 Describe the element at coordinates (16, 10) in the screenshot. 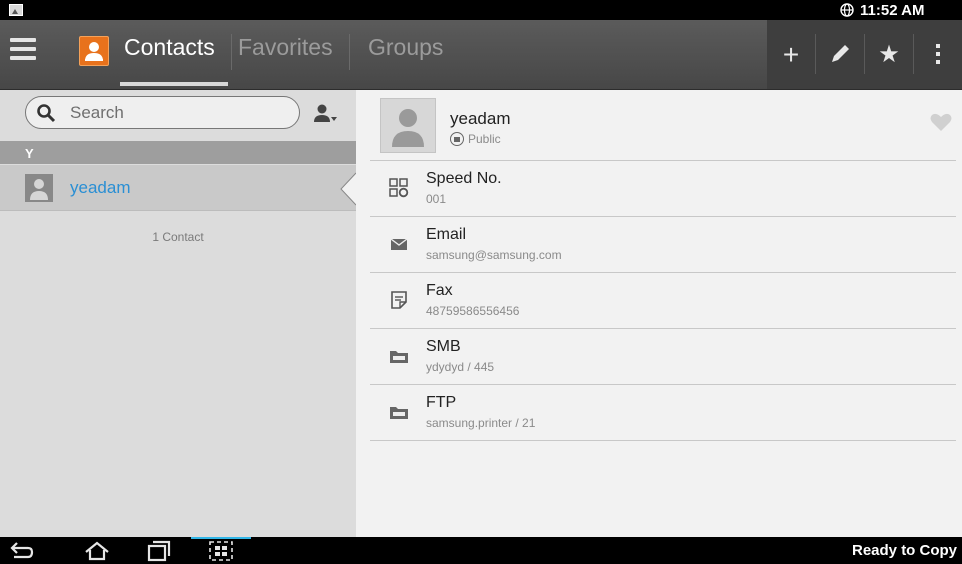

I see `picture-icon` at that location.